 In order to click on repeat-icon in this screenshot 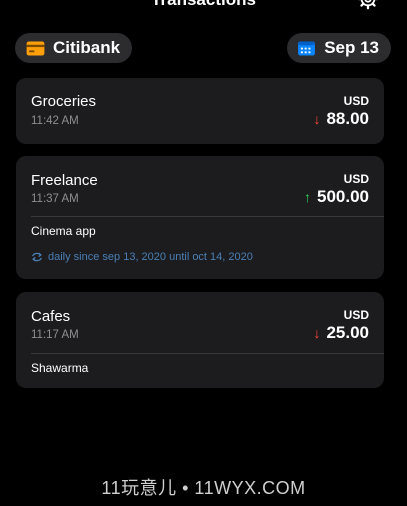, I will do `click(37, 257)`.